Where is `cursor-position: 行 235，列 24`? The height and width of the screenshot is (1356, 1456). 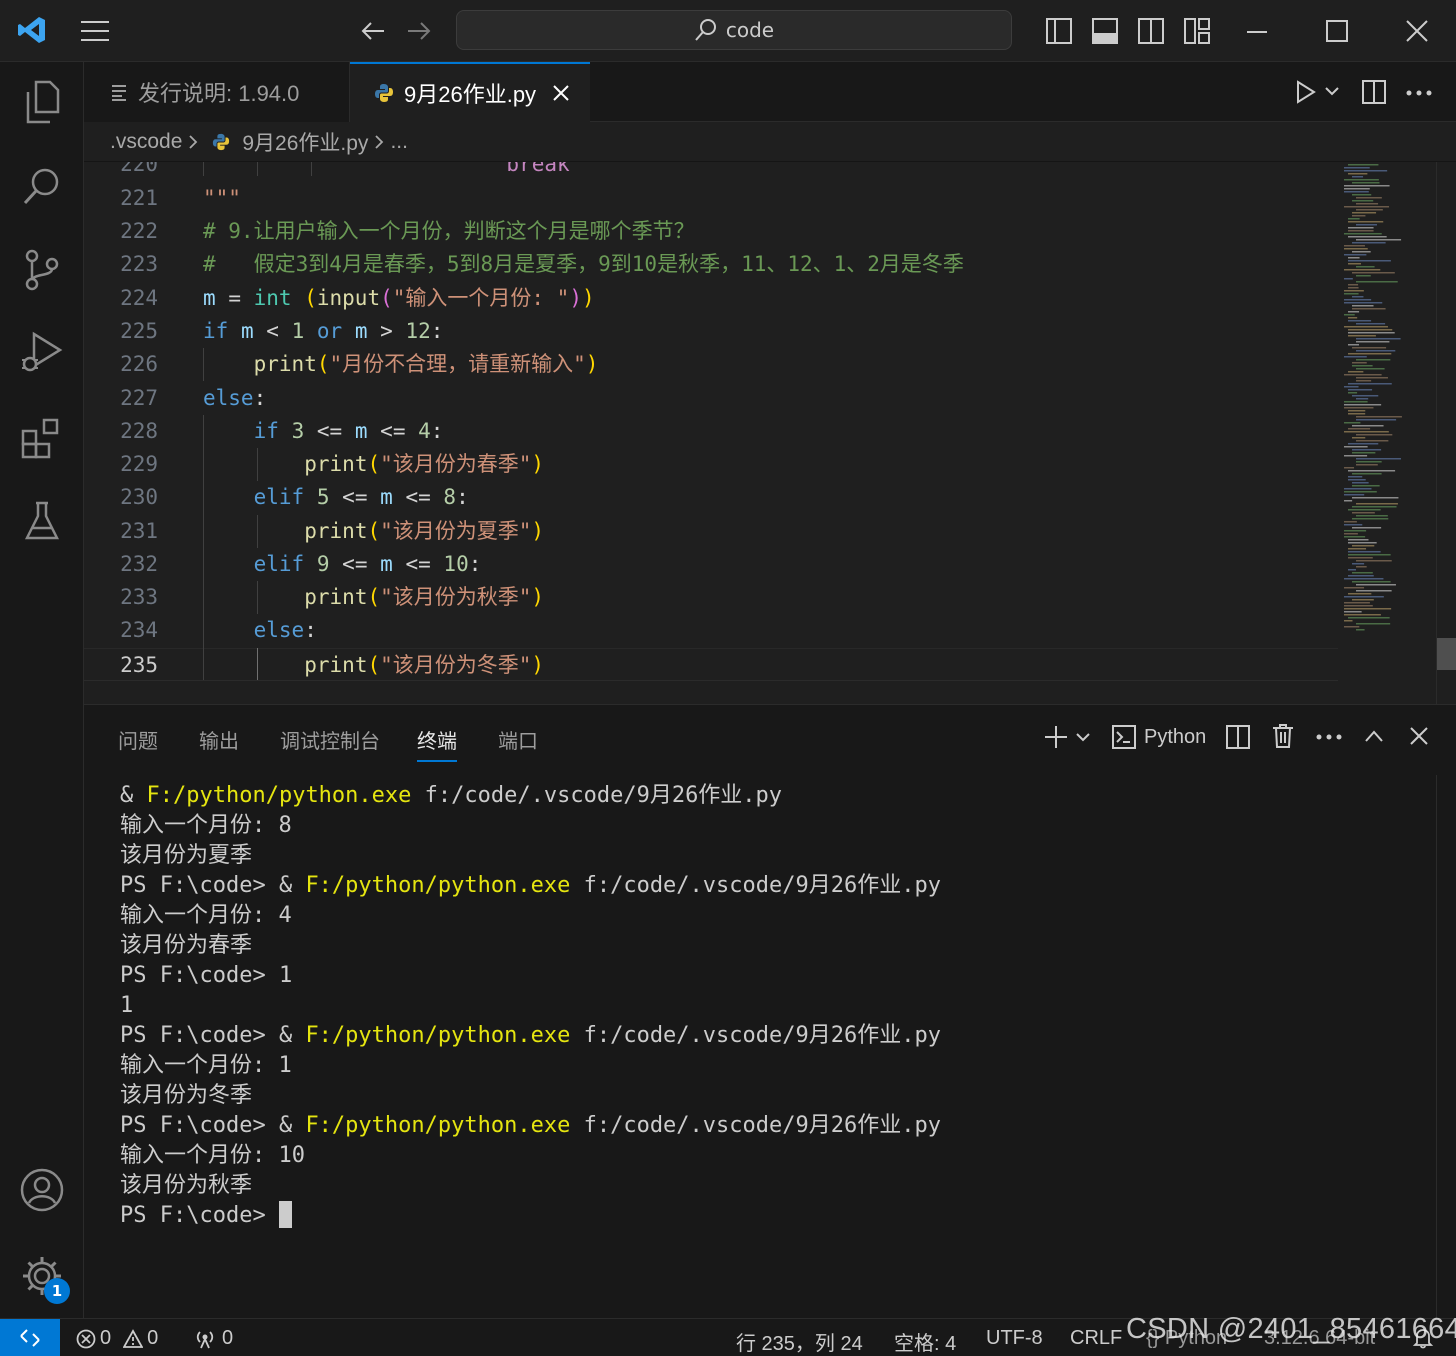
cursor-position: 行 235，列 24 is located at coordinates (799, 1341).